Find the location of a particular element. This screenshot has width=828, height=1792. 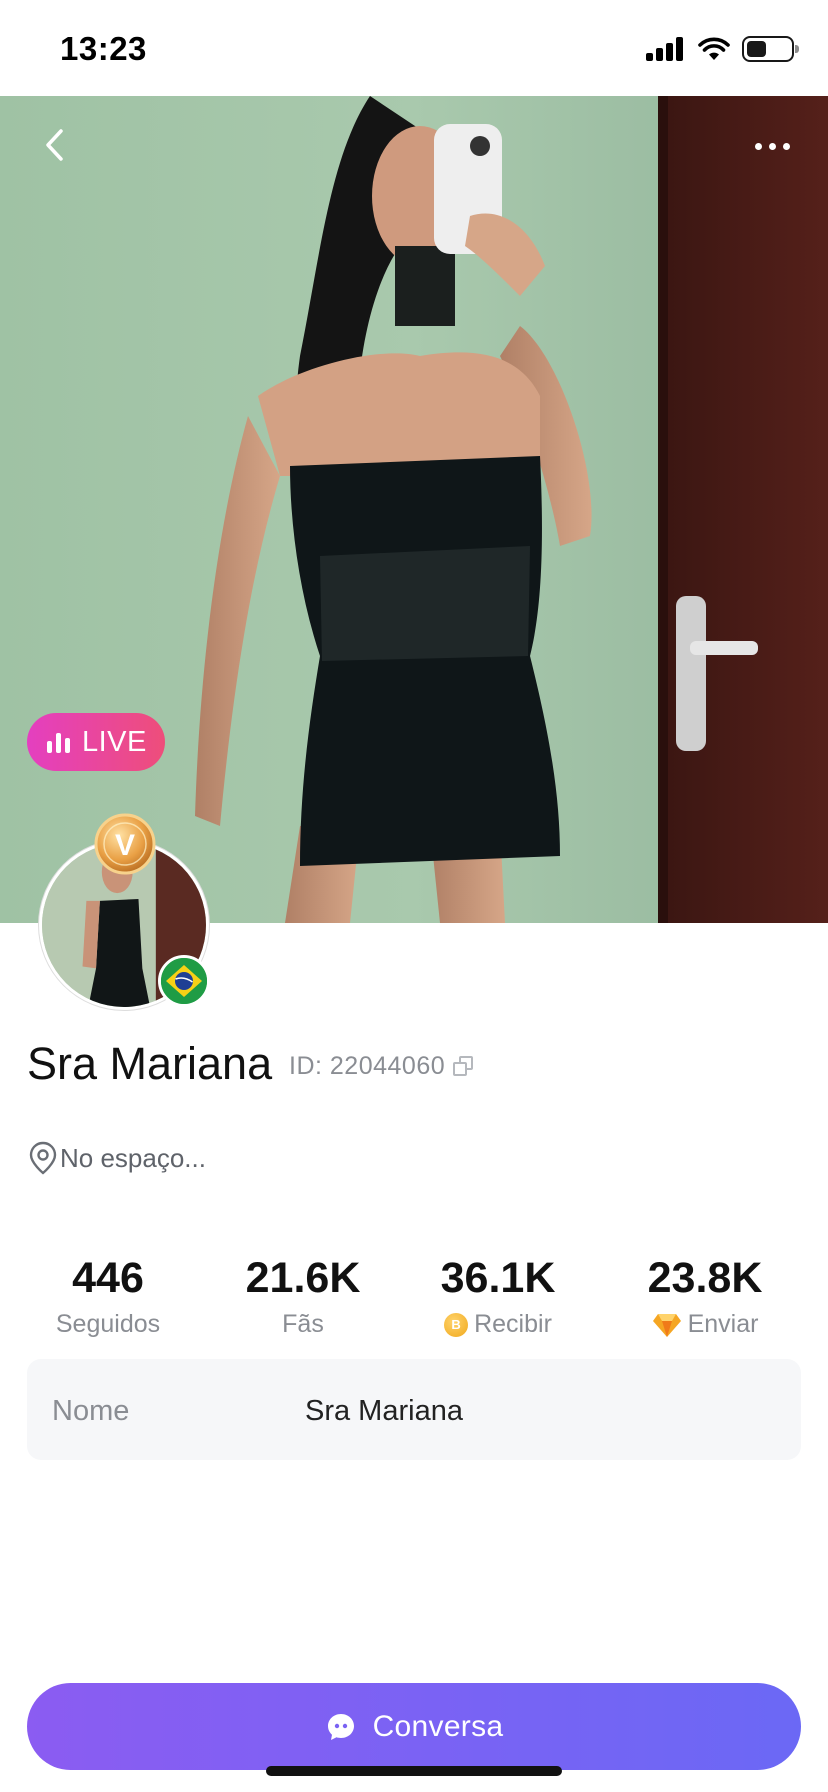

chevron-left-icon is located at coordinates (54, 145).